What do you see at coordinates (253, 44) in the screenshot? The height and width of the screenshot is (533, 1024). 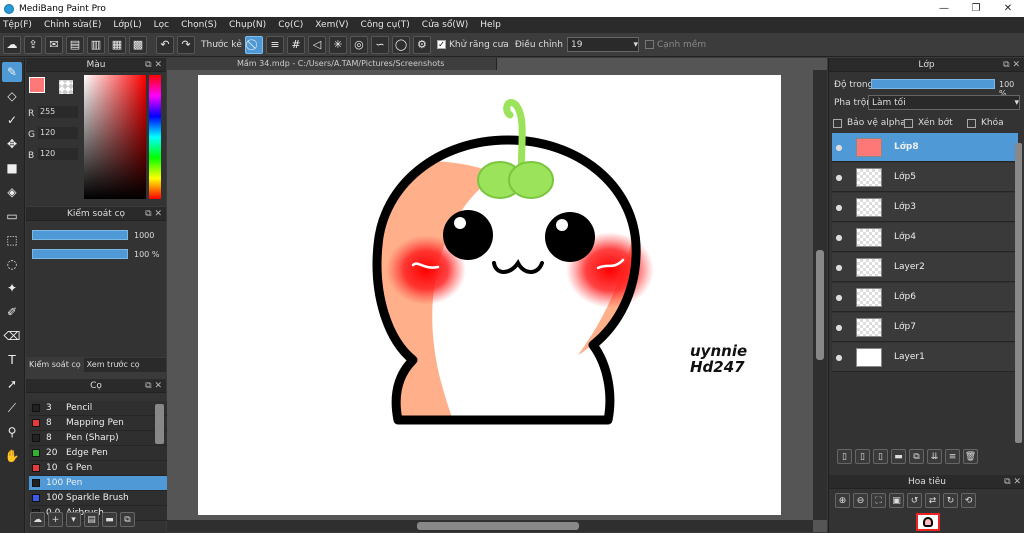 I see `ruler-off-icon: ⃠` at bounding box center [253, 44].